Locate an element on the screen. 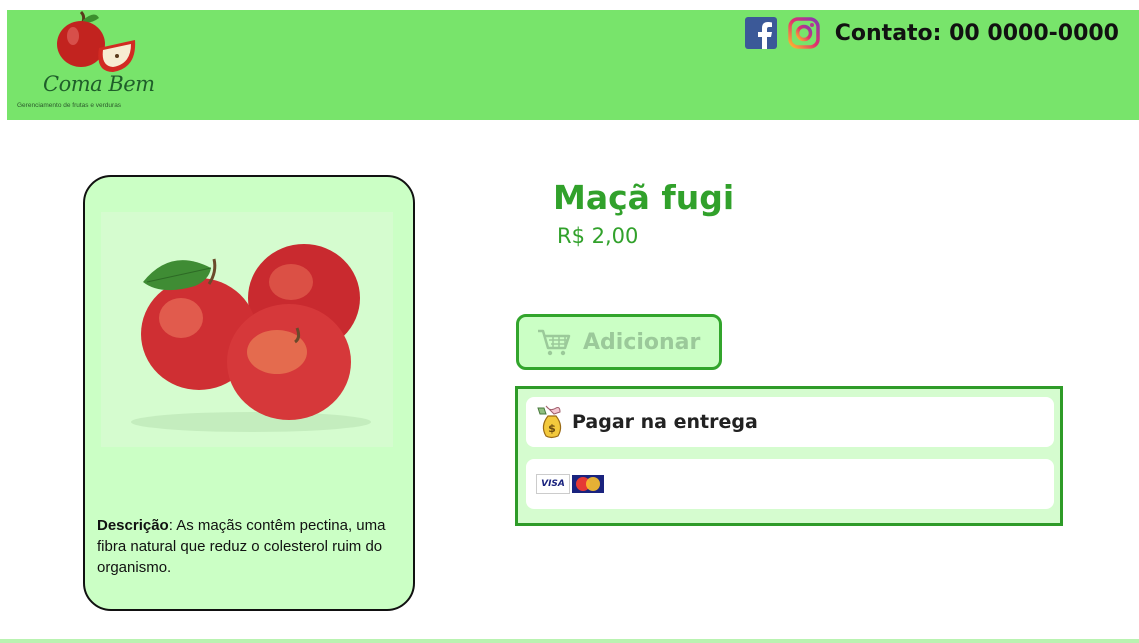 Image resolution: width=1139 pixels, height=643 pixels. visa-icon: VISA is located at coordinates (553, 484).